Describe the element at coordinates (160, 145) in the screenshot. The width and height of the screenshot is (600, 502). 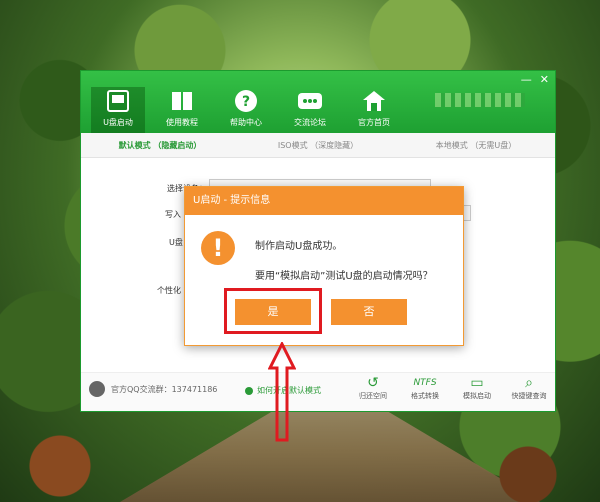
I see `tab-default-mode: 默认模式 （隐藏启动）` at that location.